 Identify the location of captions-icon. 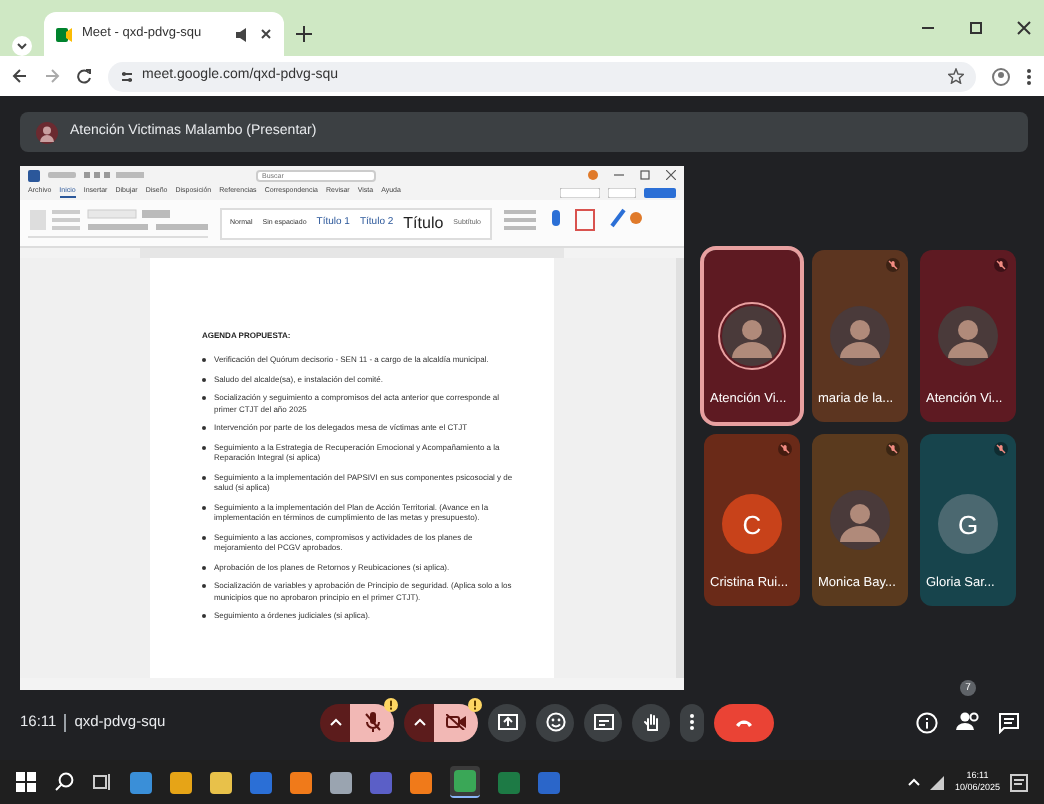
(603, 722).